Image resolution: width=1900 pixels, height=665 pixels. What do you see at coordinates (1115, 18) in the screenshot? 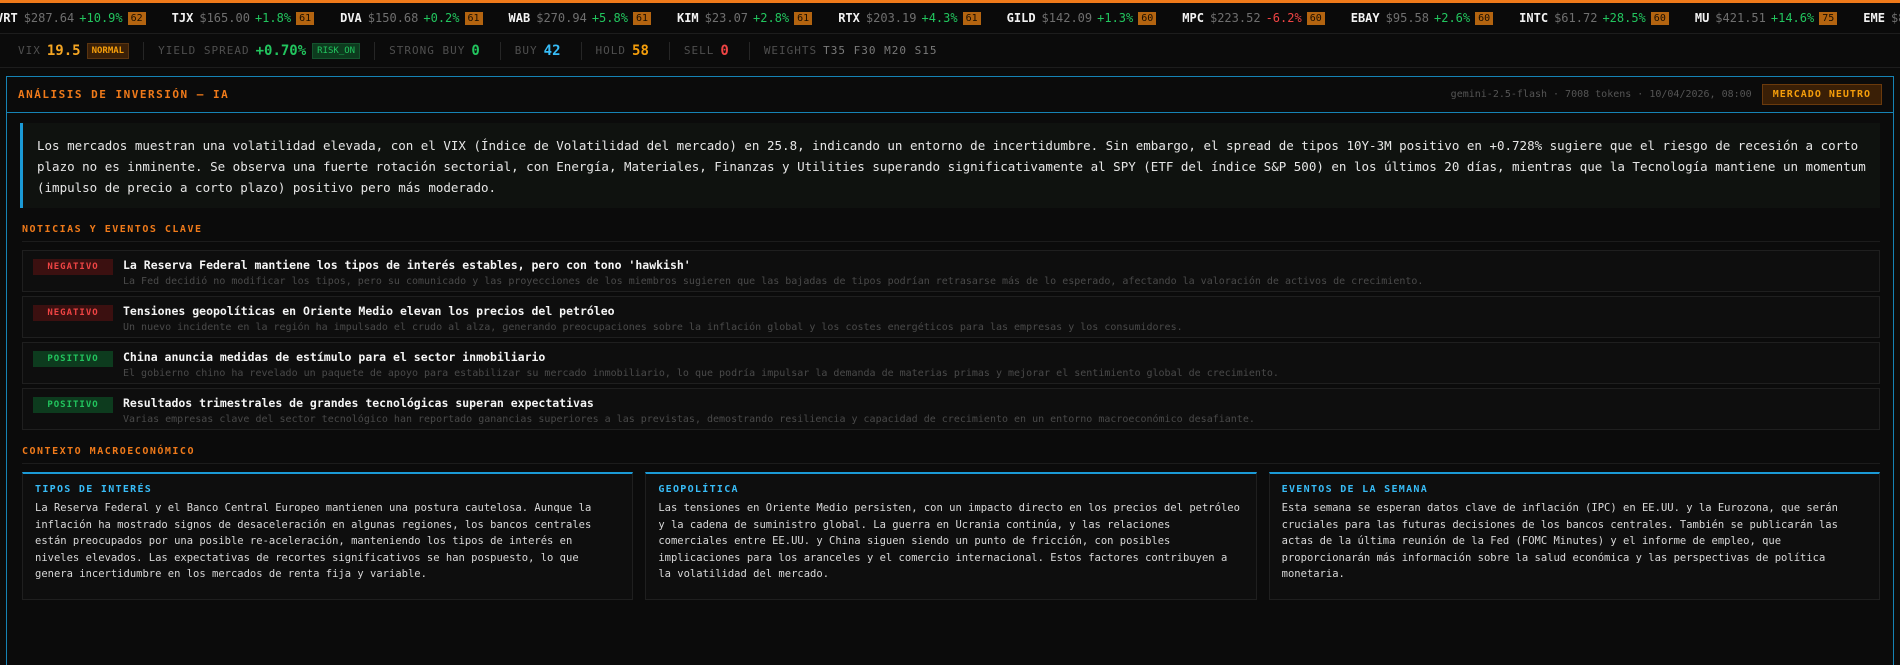
I see `ticker-change: +1.3%` at bounding box center [1115, 18].